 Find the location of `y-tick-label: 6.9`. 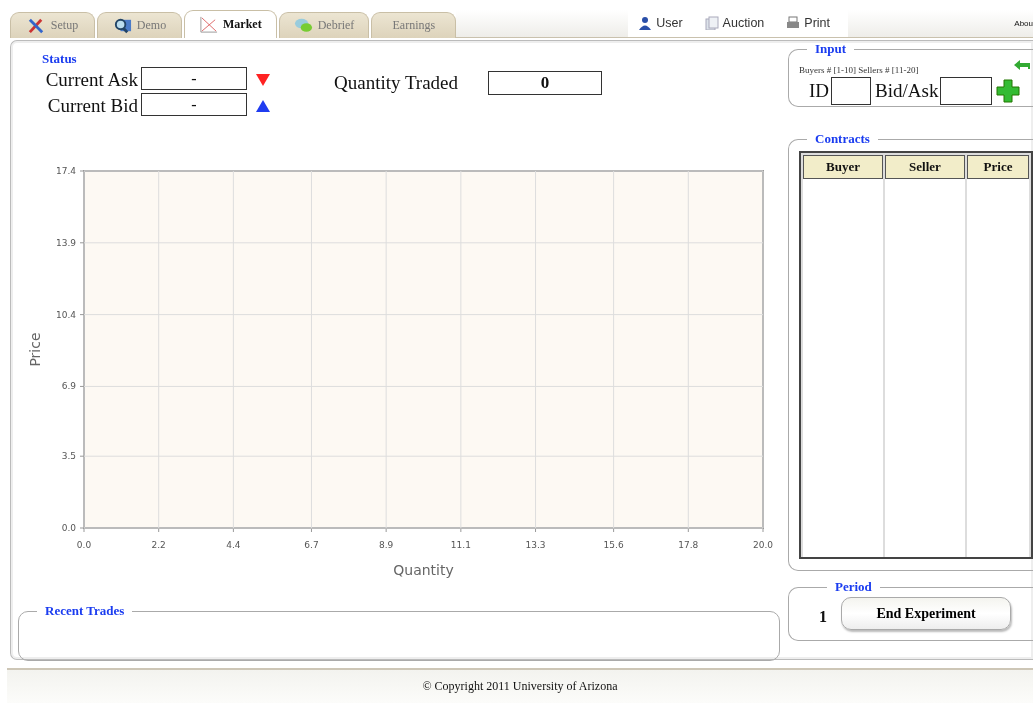

y-tick-label: 6.9 is located at coordinates (68, 386).